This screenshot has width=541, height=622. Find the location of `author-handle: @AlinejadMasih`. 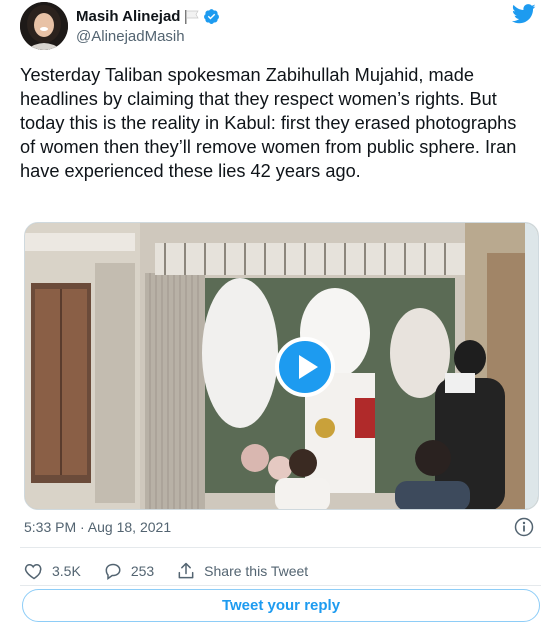

author-handle: @AlinejadMasih is located at coordinates (130, 36).